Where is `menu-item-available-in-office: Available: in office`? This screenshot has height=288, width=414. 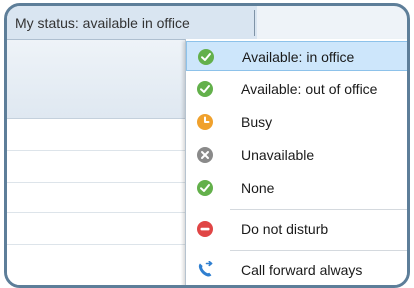 menu-item-available-in-office: Available: in office is located at coordinates (296, 56).